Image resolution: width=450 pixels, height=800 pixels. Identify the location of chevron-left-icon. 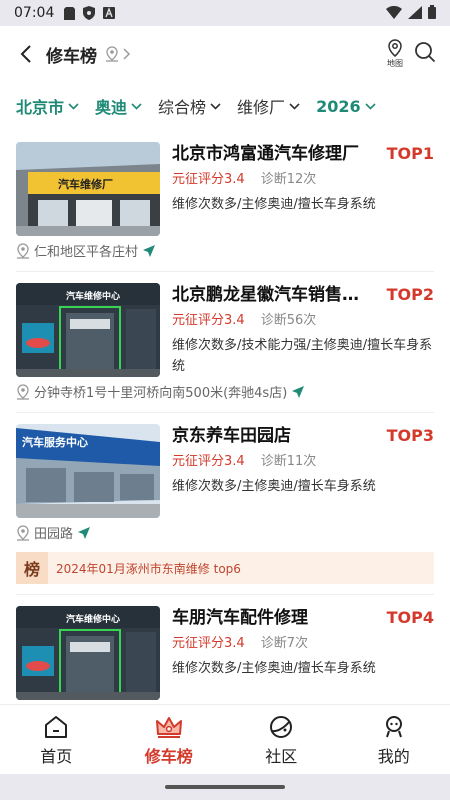
(25, 54).